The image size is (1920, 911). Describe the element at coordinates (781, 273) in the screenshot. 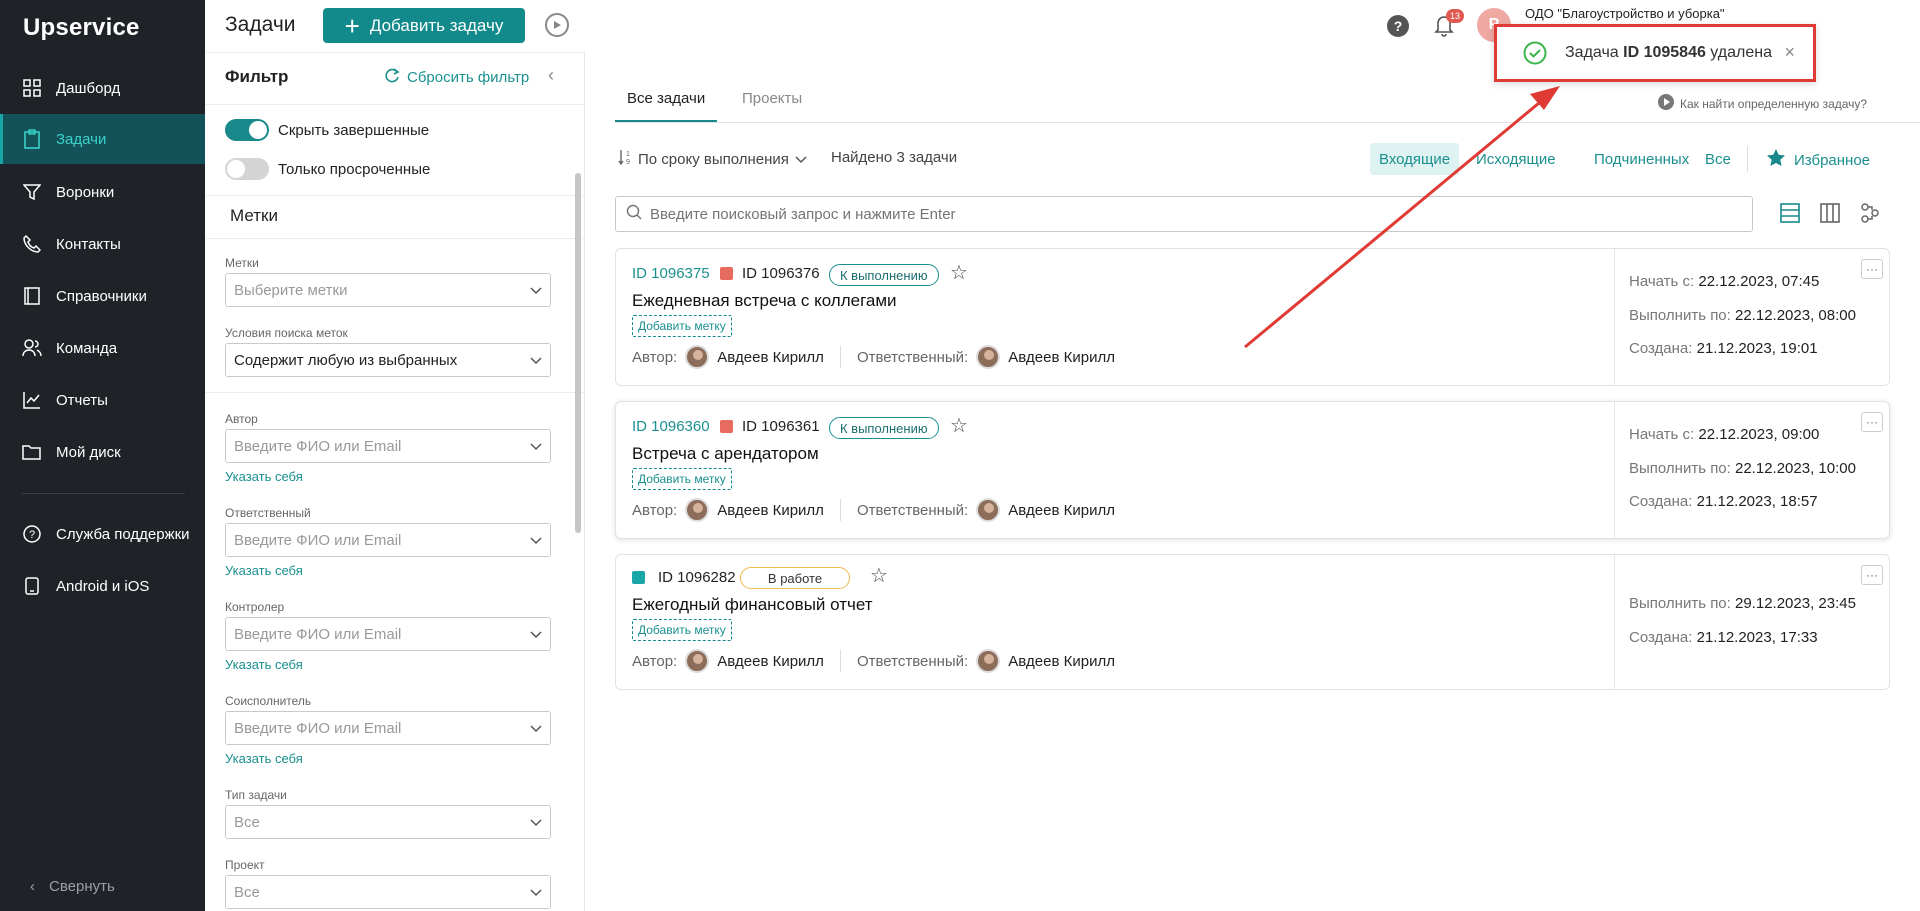

I see `task-id: ID 1096376` at that location.